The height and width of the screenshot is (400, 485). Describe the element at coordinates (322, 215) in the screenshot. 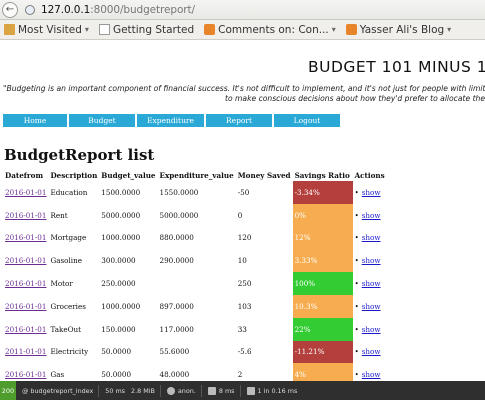

I see `savings-ratio-cell: 0%` at that location.